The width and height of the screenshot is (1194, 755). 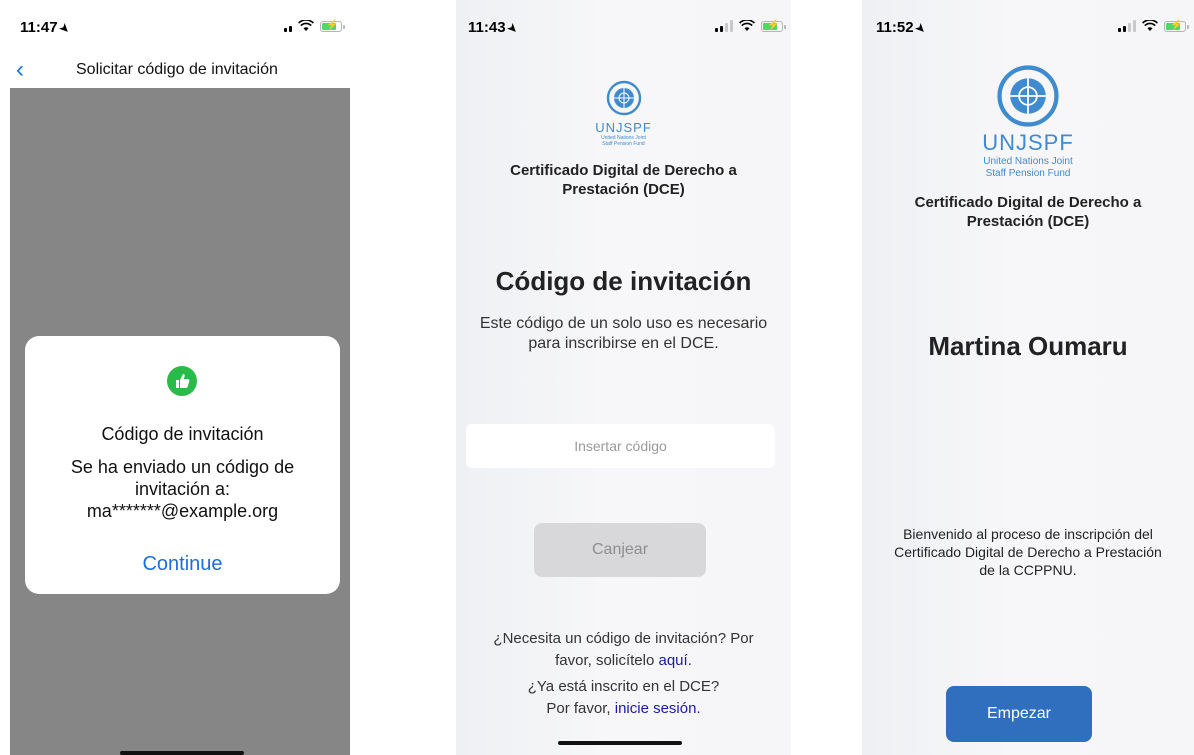 What do you see at coordinates (182, 434) in the screenshot?
I see `alert-title: Código de invitación` at bounding box center [182, 434].